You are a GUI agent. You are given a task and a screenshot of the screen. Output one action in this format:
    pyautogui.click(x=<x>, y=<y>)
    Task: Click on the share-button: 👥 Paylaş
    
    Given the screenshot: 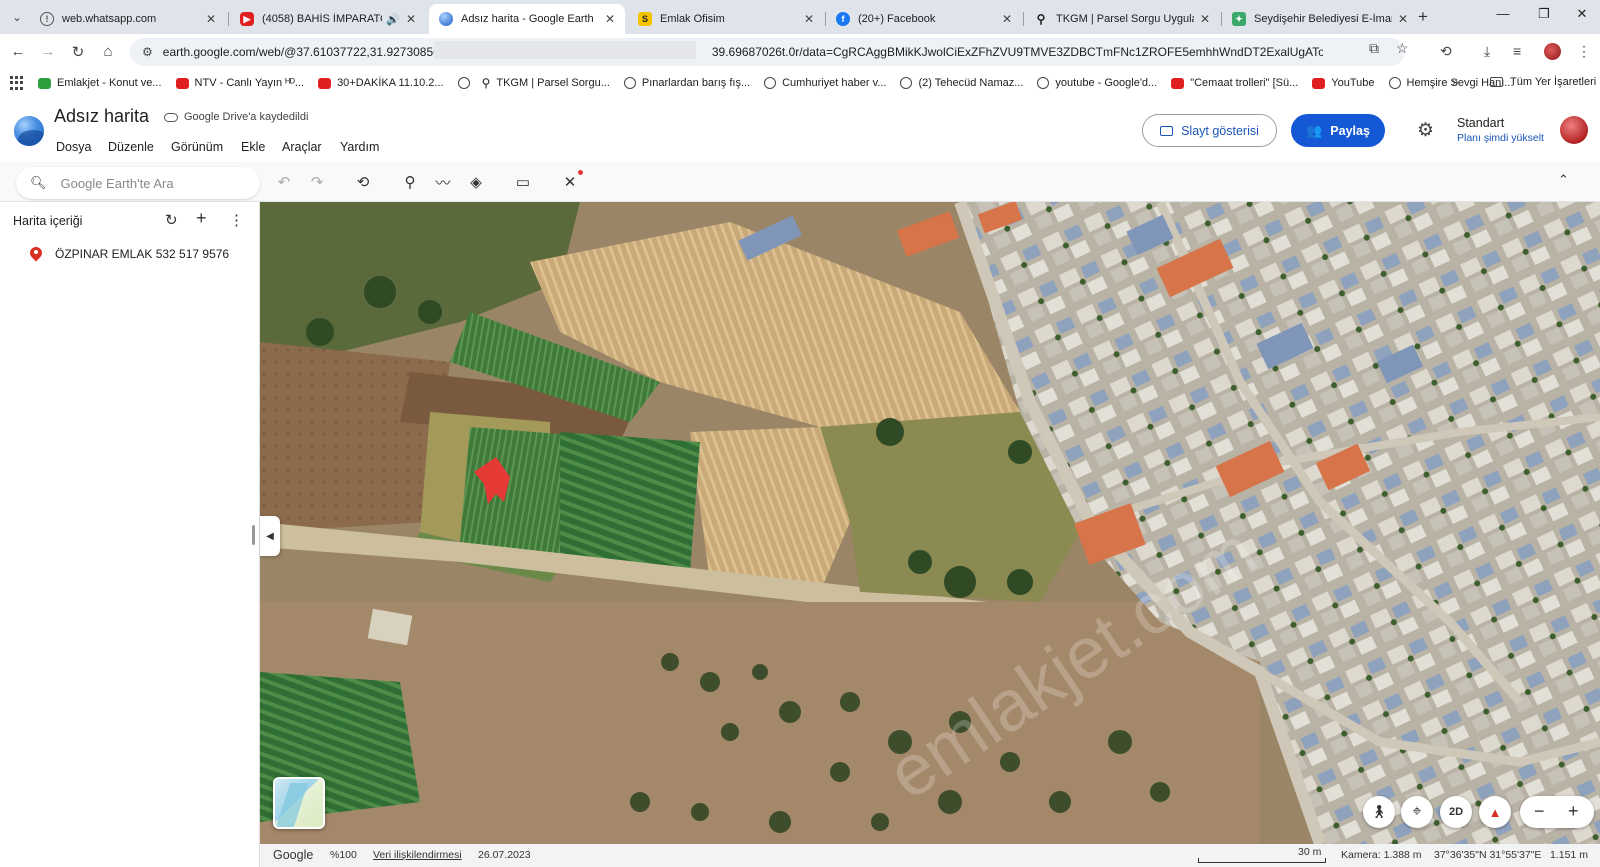 What is the action you would take?
    pyautogui.click(x=1338, y=130)
    